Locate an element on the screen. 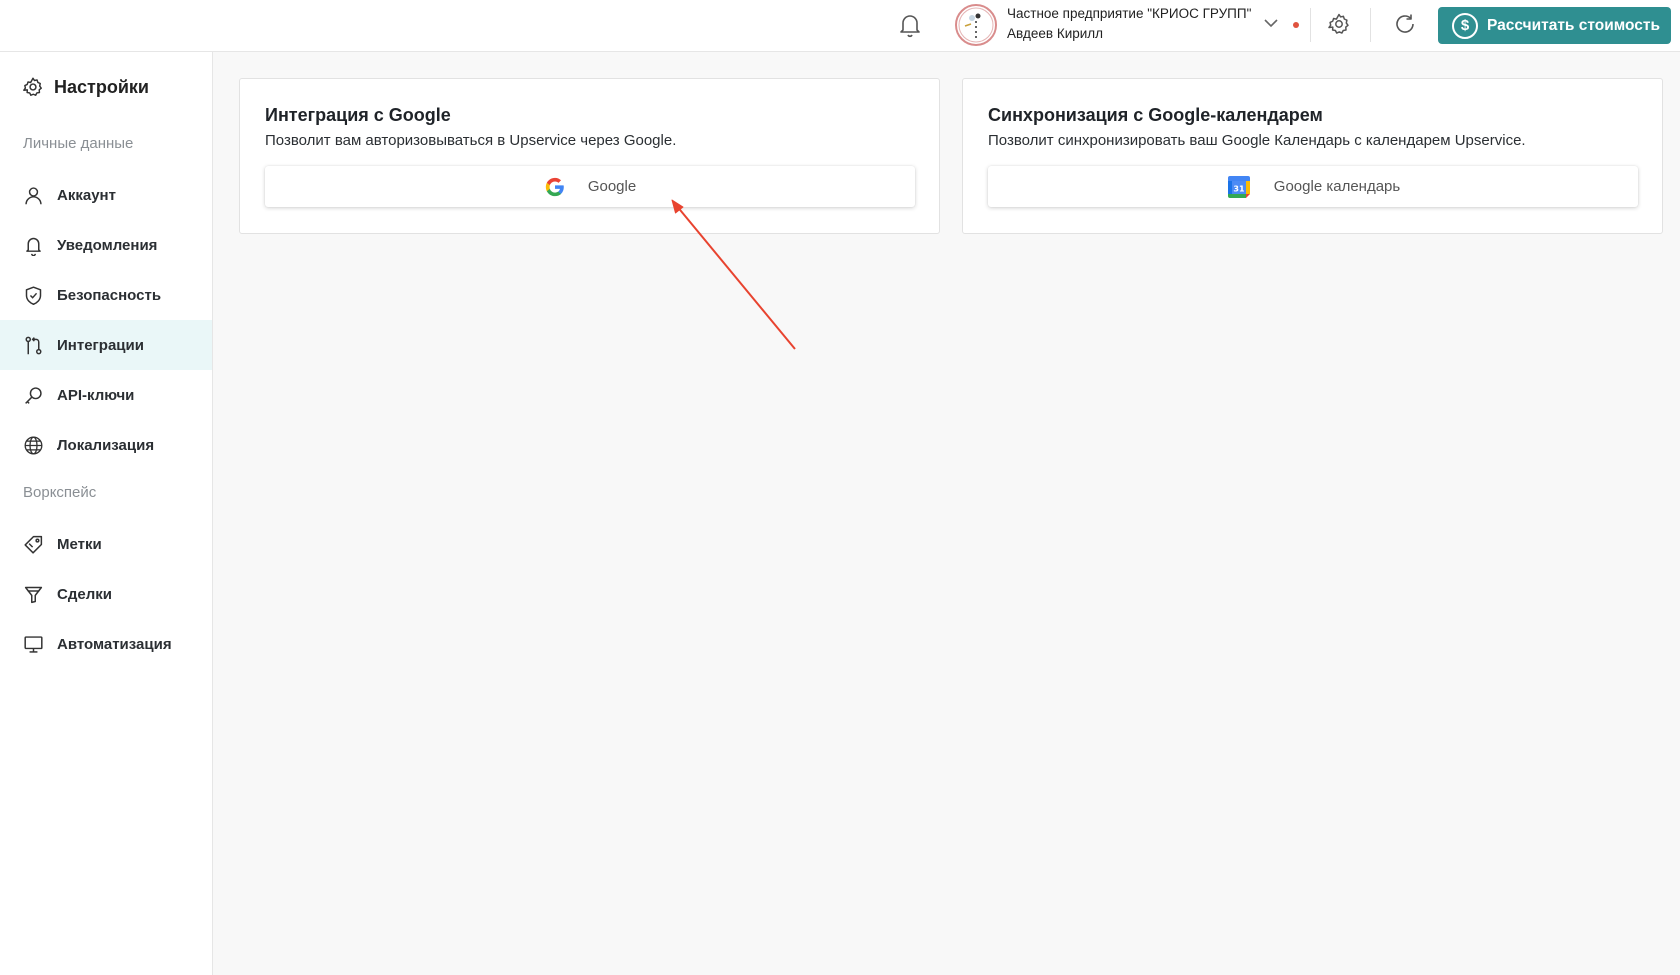 The height and width of the screenshot is (975, 1680). user-icon is located at coordinates (33, 195).